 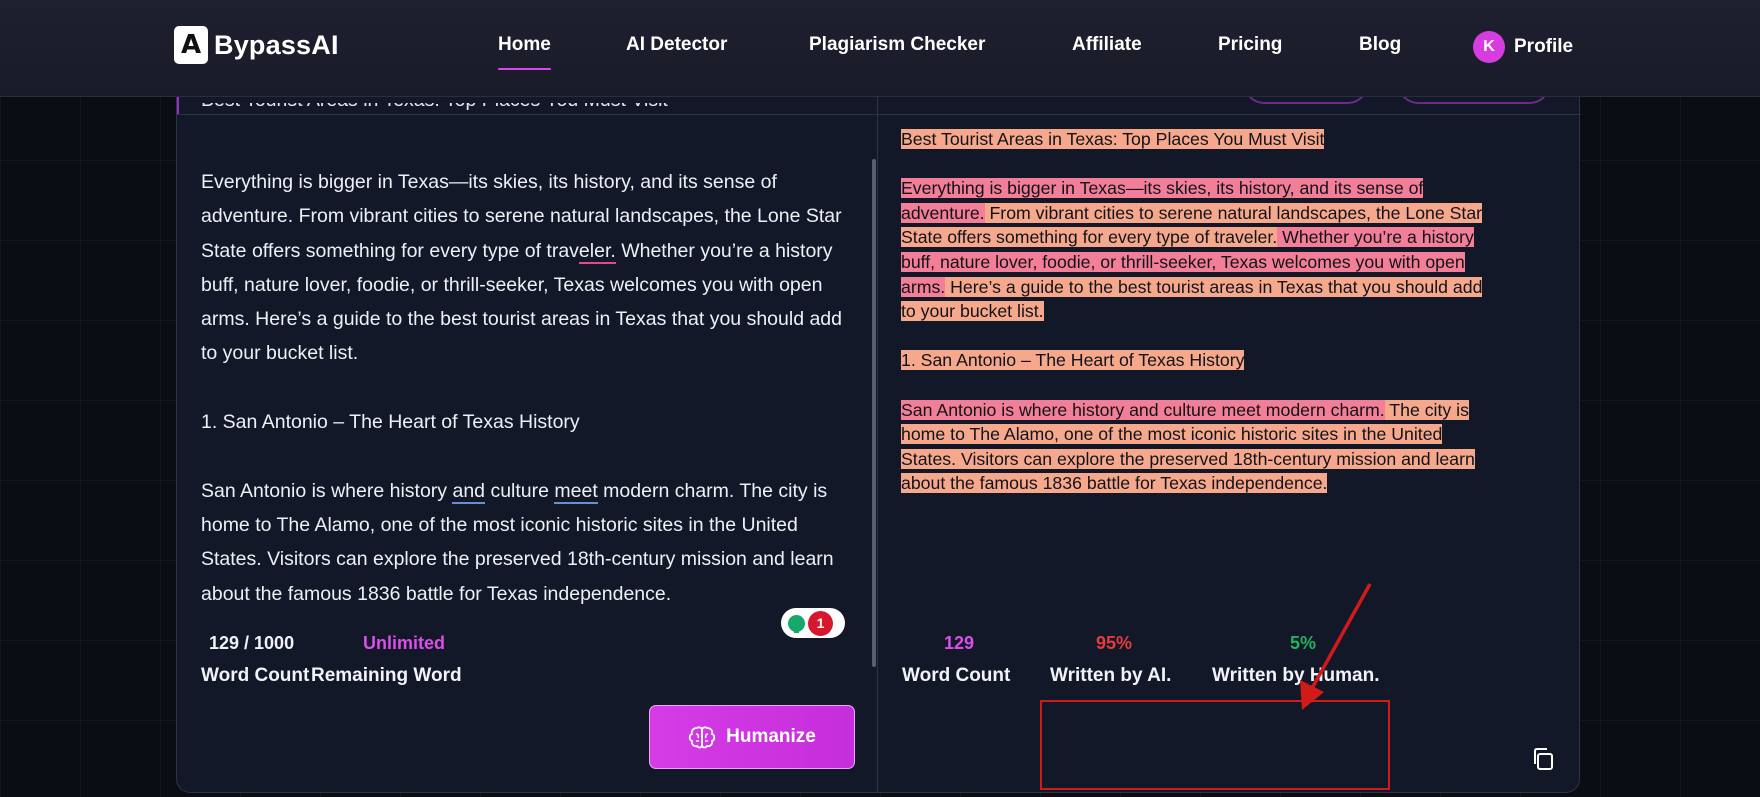 I want to click on humanize-button: Humanize, so click(x=752, y=737).